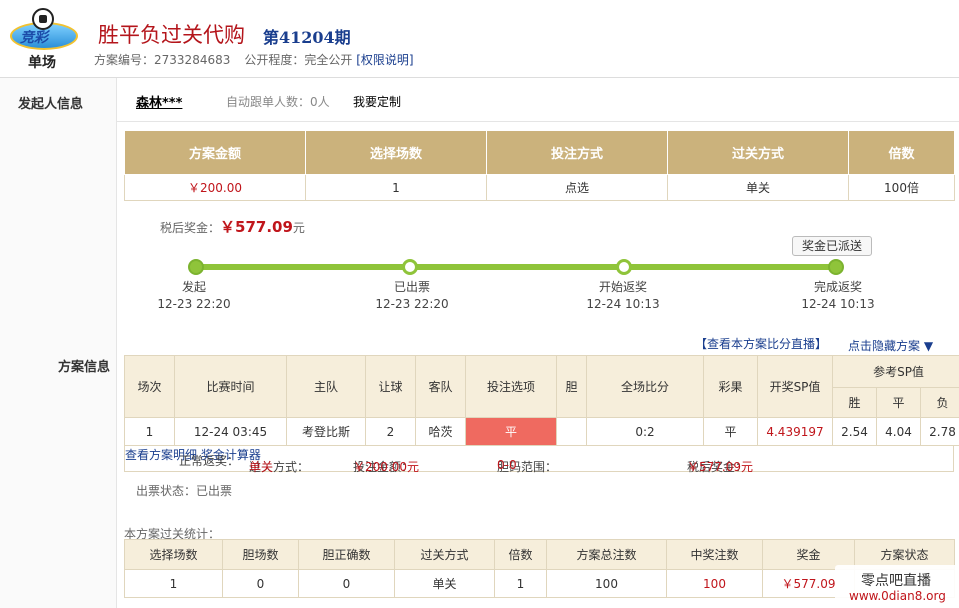  What do you see at coordinates (520, 583) in the screenshot?
I see `stats-multiplier: 1` at bounding box center [520, 583].